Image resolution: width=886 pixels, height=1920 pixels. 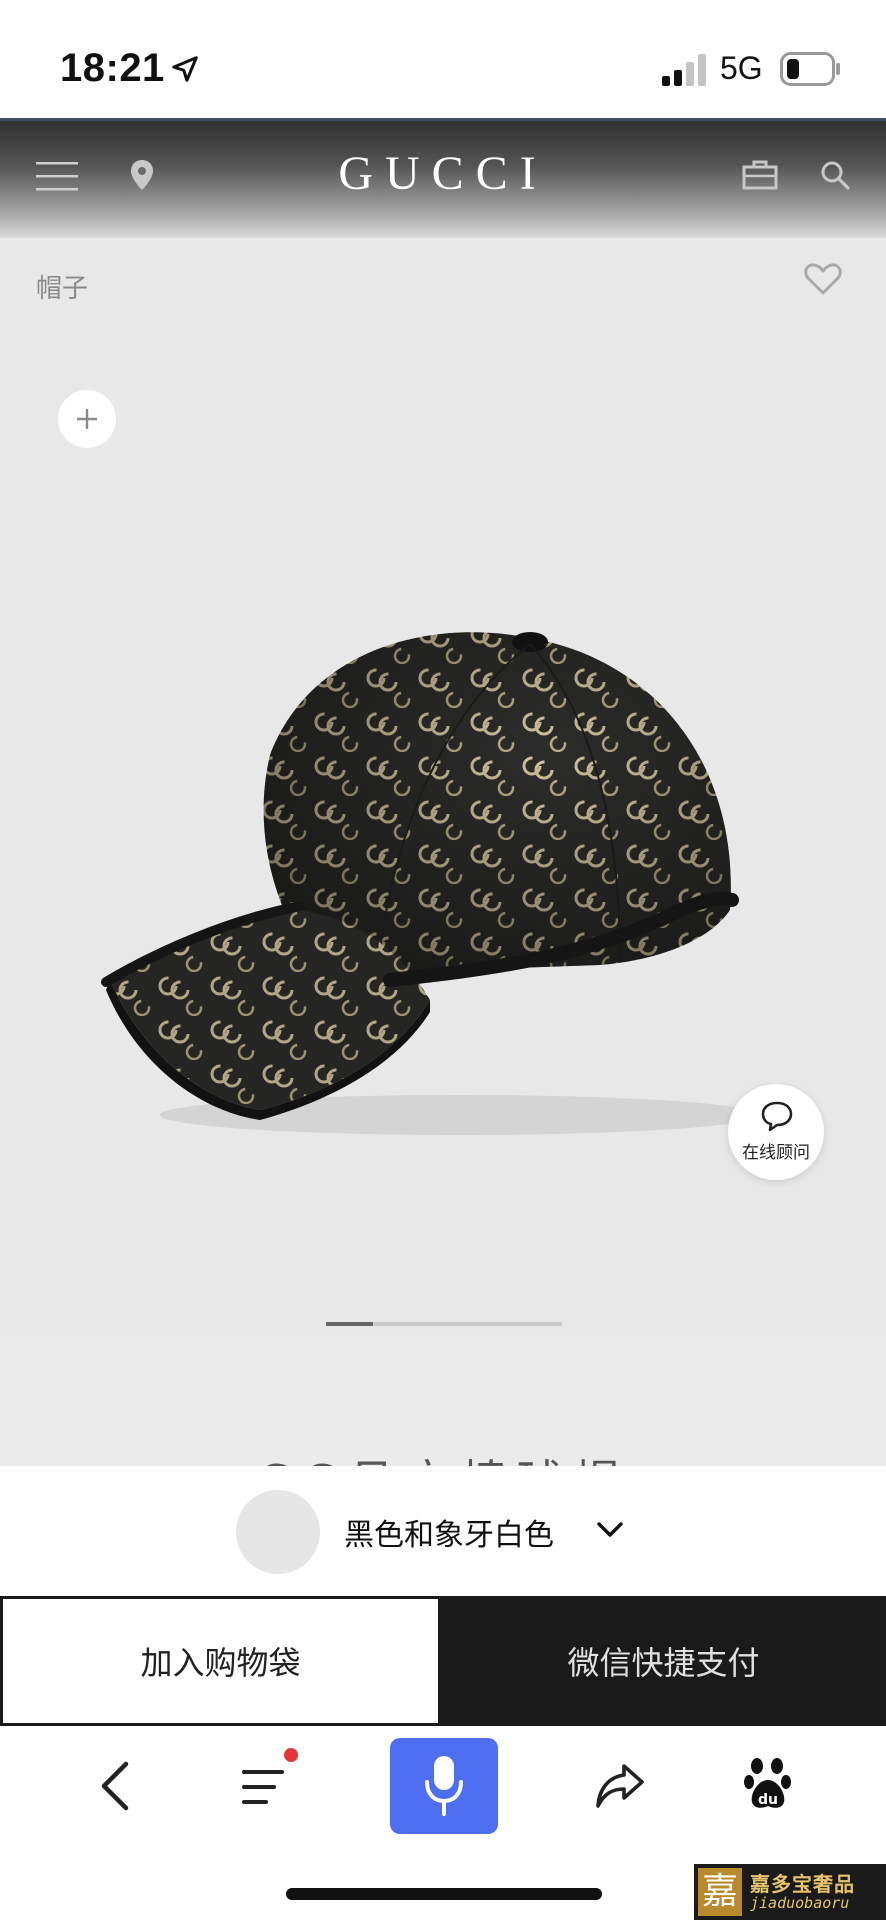 What do you see at coordinates (800, 1903) in the screenshot?
I see `watermark-romanized: jiaduobaoru` at bounding box center [800, 1903].